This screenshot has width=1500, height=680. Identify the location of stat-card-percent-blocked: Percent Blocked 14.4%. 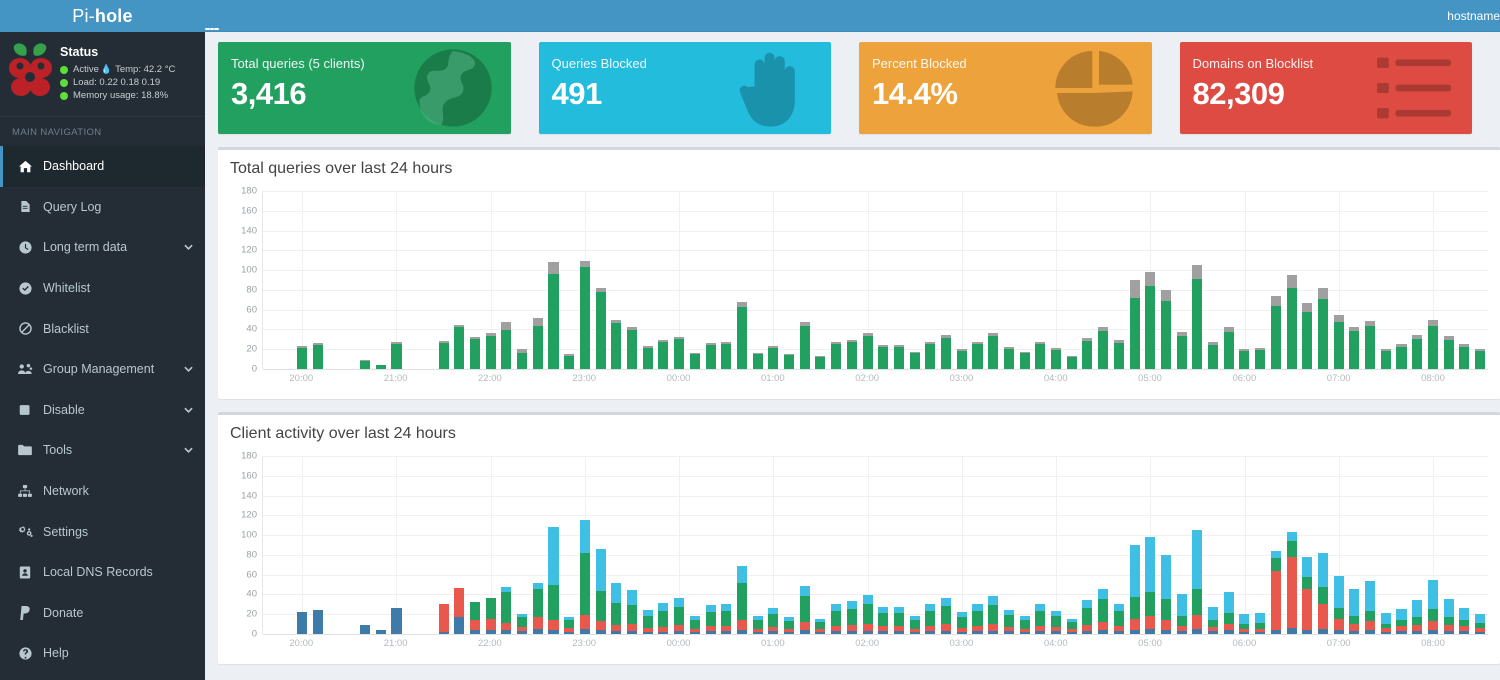
(1005, 88).